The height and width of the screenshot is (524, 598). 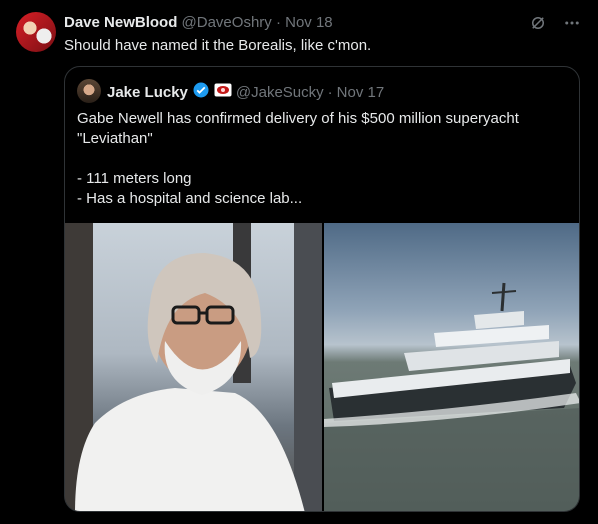 I want to click on quoted-date: Nov 17, so click(x=361, y=93).